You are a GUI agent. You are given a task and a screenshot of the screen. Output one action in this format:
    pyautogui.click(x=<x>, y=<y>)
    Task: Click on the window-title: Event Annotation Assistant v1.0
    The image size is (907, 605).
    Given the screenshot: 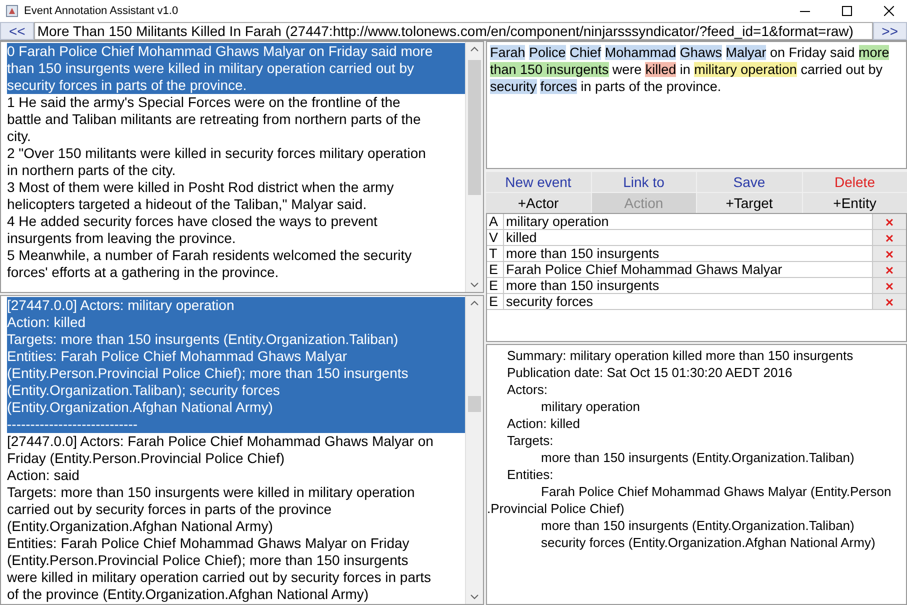 What is the action you would take?
    pyautogui.click(x=102, y=11)
    